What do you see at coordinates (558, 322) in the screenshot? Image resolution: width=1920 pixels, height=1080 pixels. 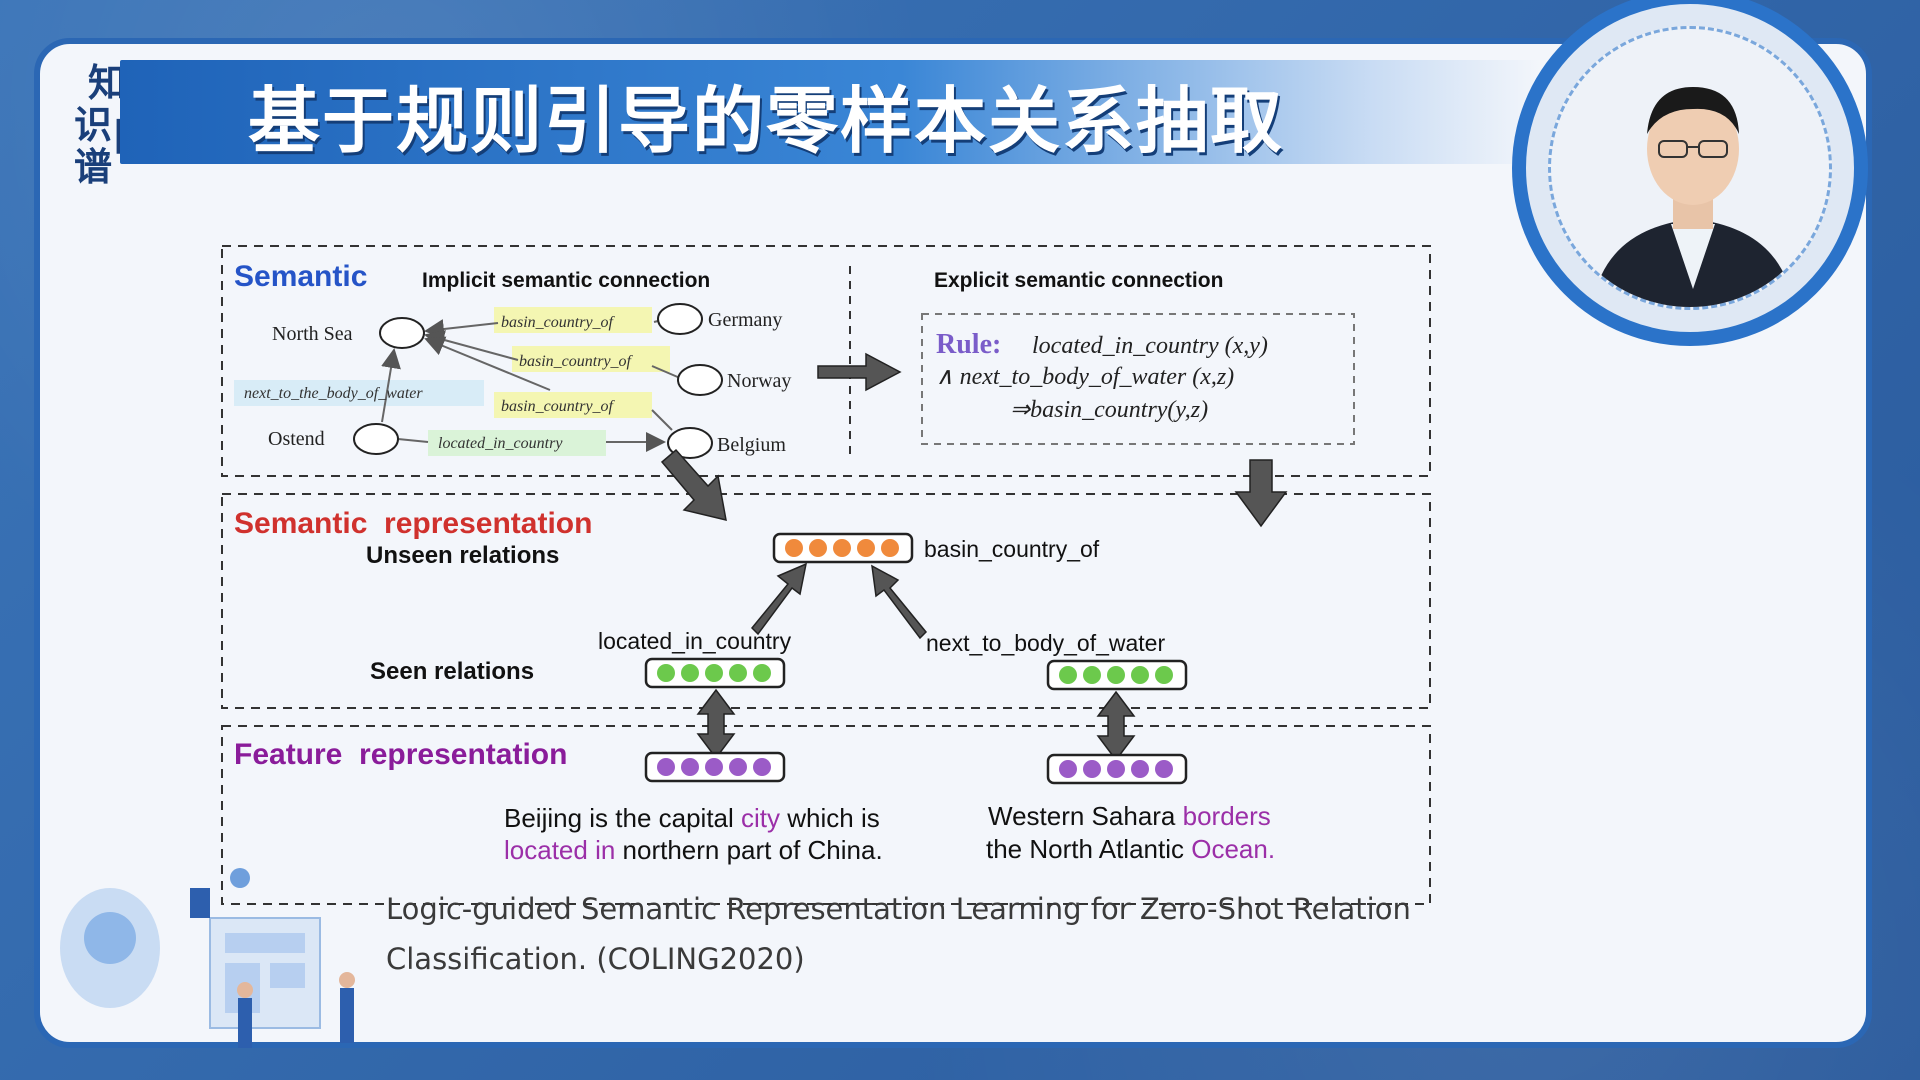 I see `edge-label-basin-1: basin_country_of` at bounding box center [558, 322].